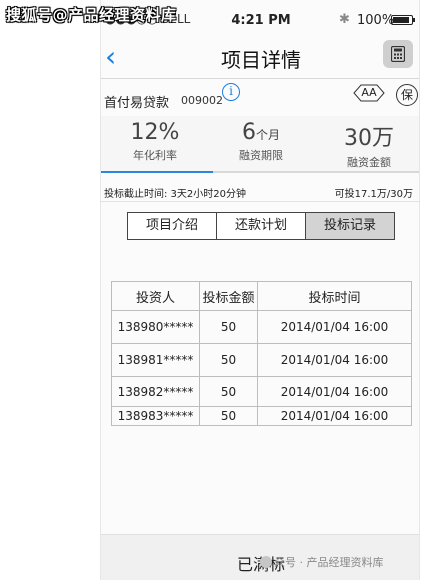 The width and height of the screenshot is (421, 580). I want to click on tab-repayment-plan: 还款计划, so click(261, 226).